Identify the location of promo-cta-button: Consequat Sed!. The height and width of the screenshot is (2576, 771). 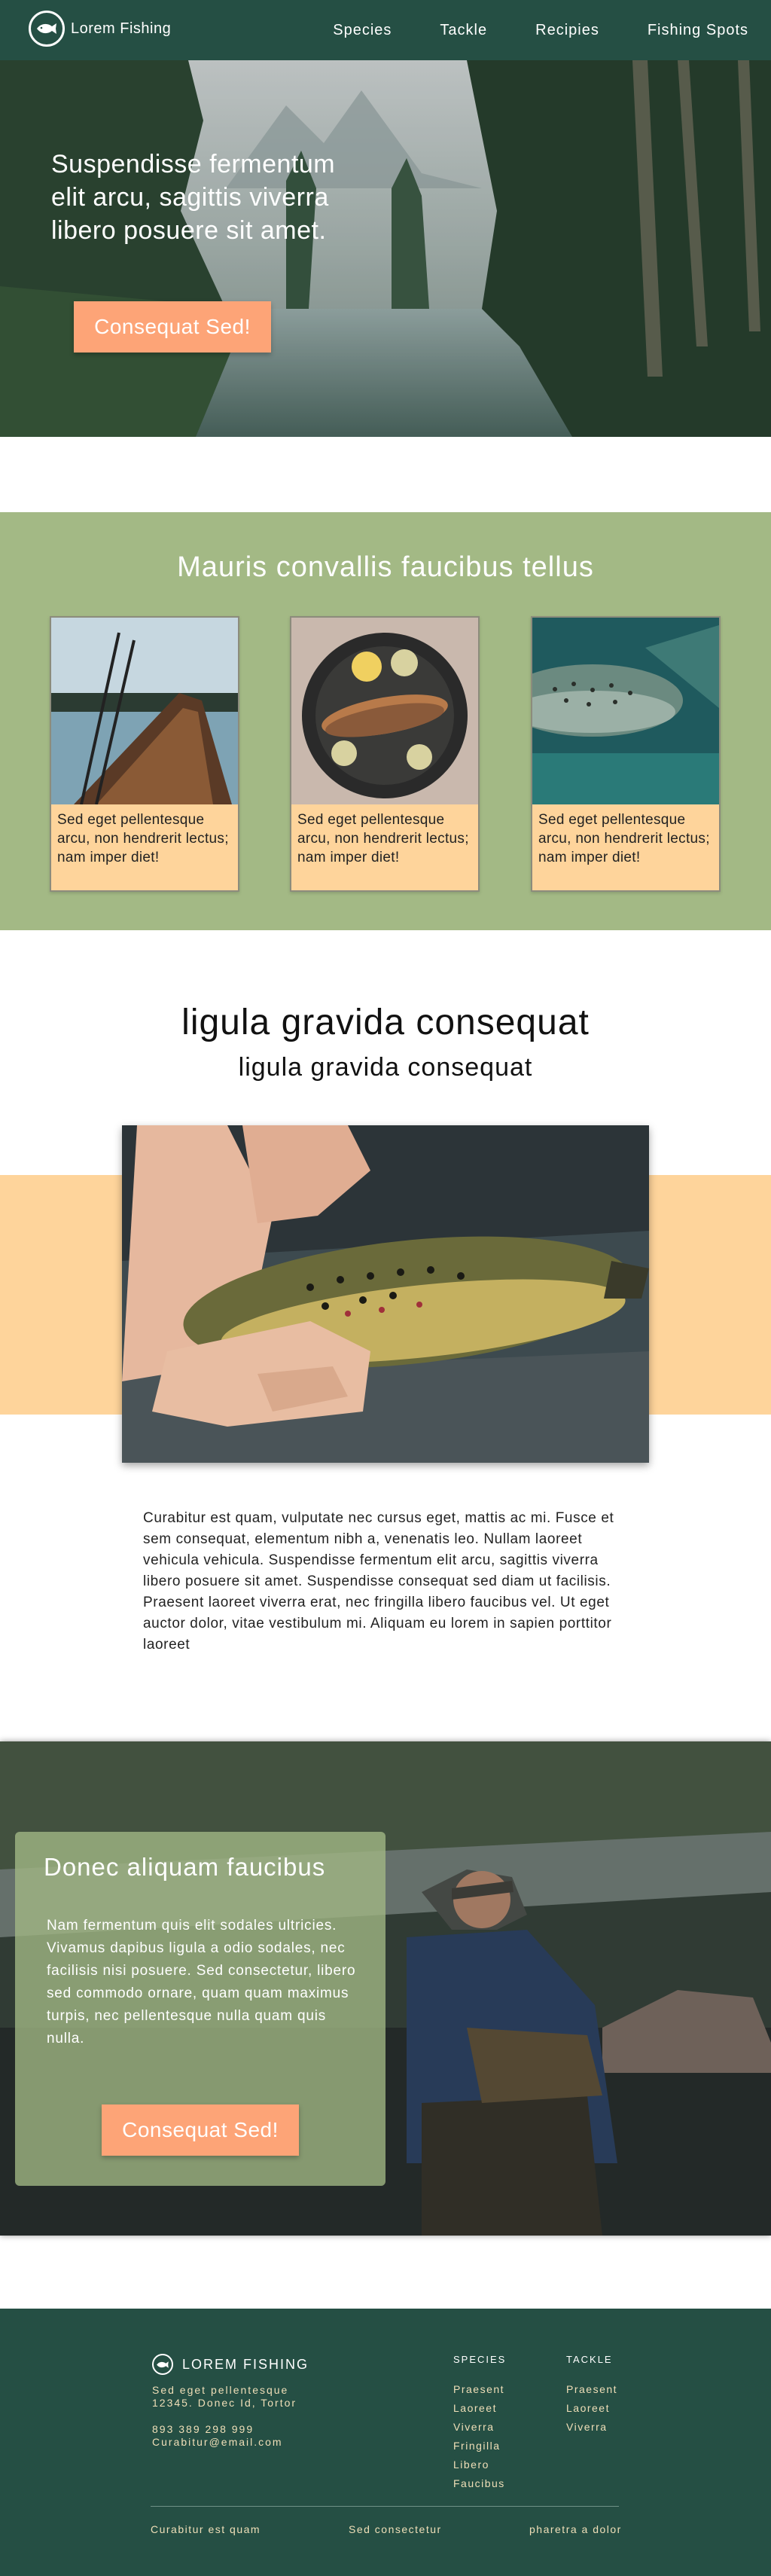
(200, 2130).